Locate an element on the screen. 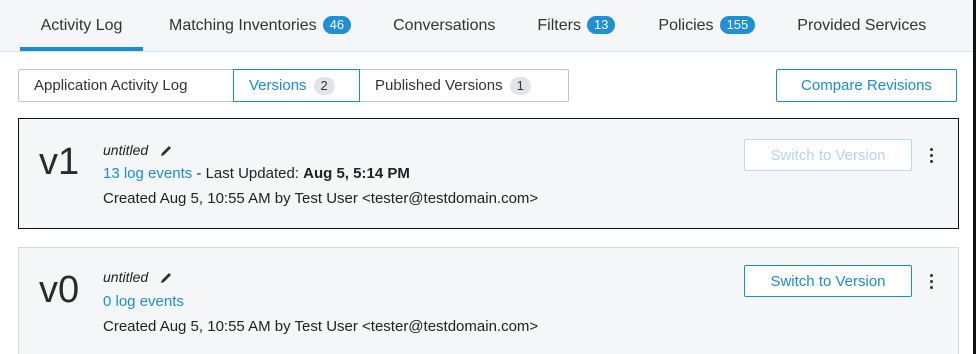 The height and width of the screenshot is (354, 976). tab-label: Conversations is located at coordinates (444, 25).